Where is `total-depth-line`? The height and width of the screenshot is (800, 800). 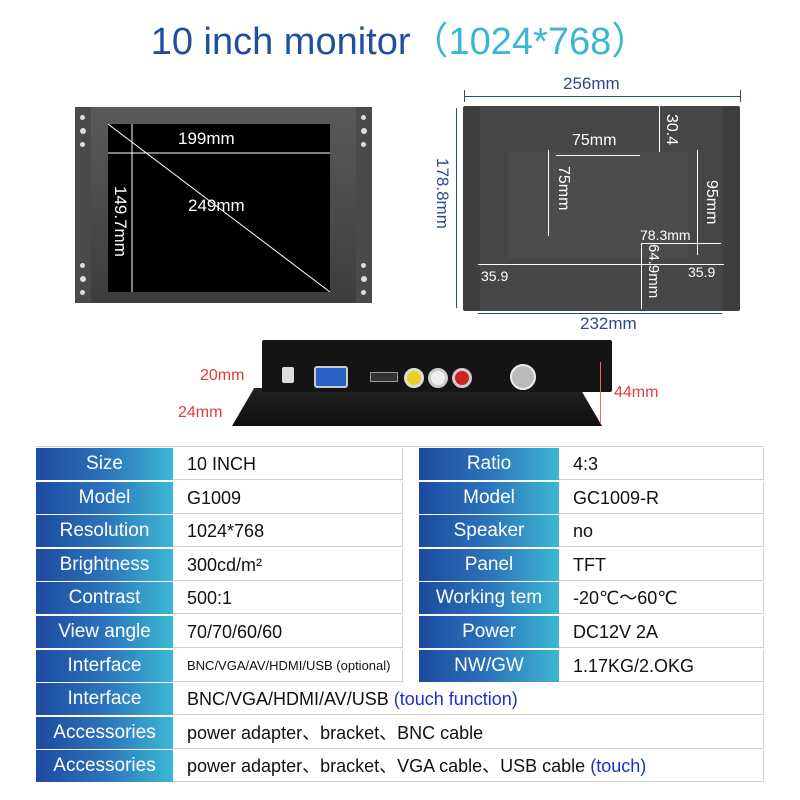 total-depth-line is located at coordinates (600, 393).